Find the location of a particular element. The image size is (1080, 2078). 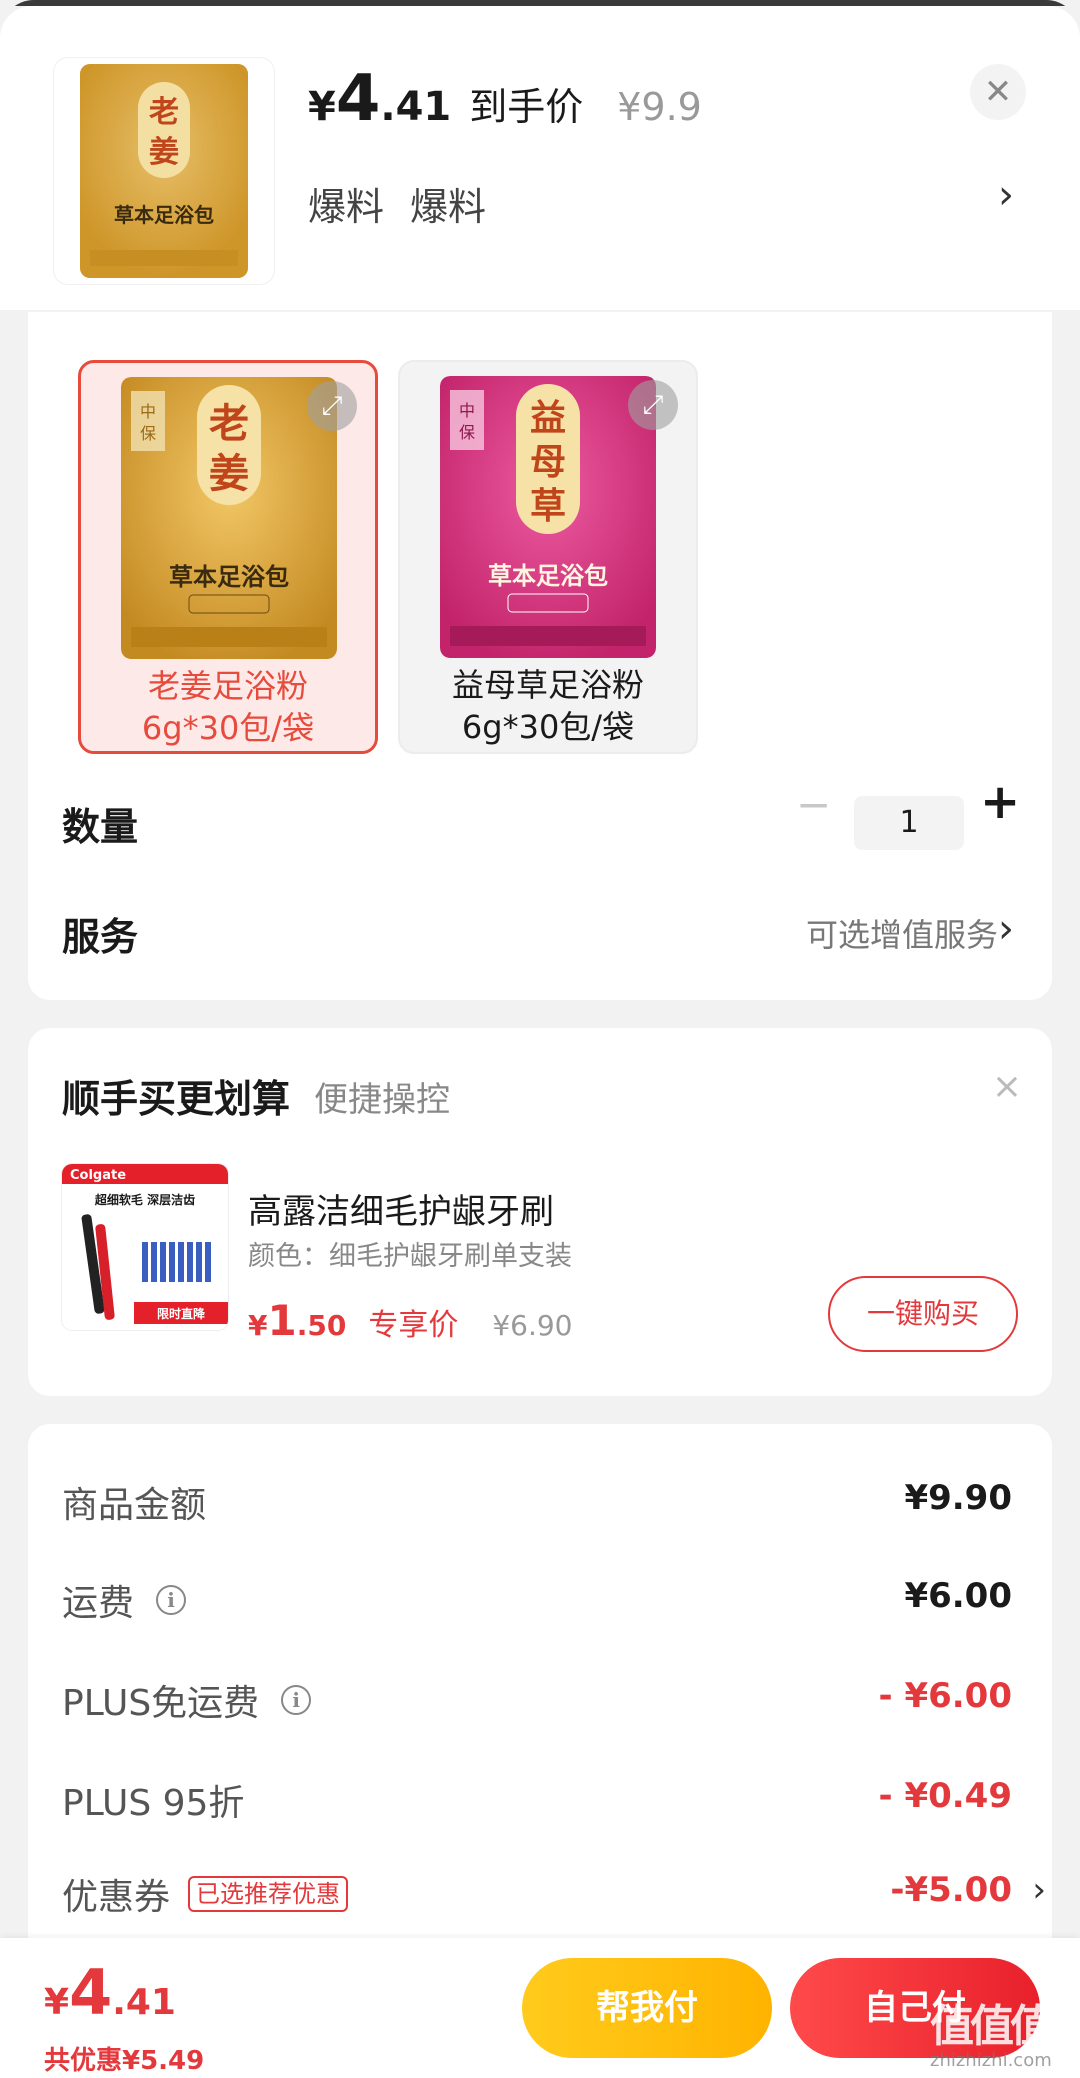

addon-price-decimal: .50 is located at coordinates (321, 1325).